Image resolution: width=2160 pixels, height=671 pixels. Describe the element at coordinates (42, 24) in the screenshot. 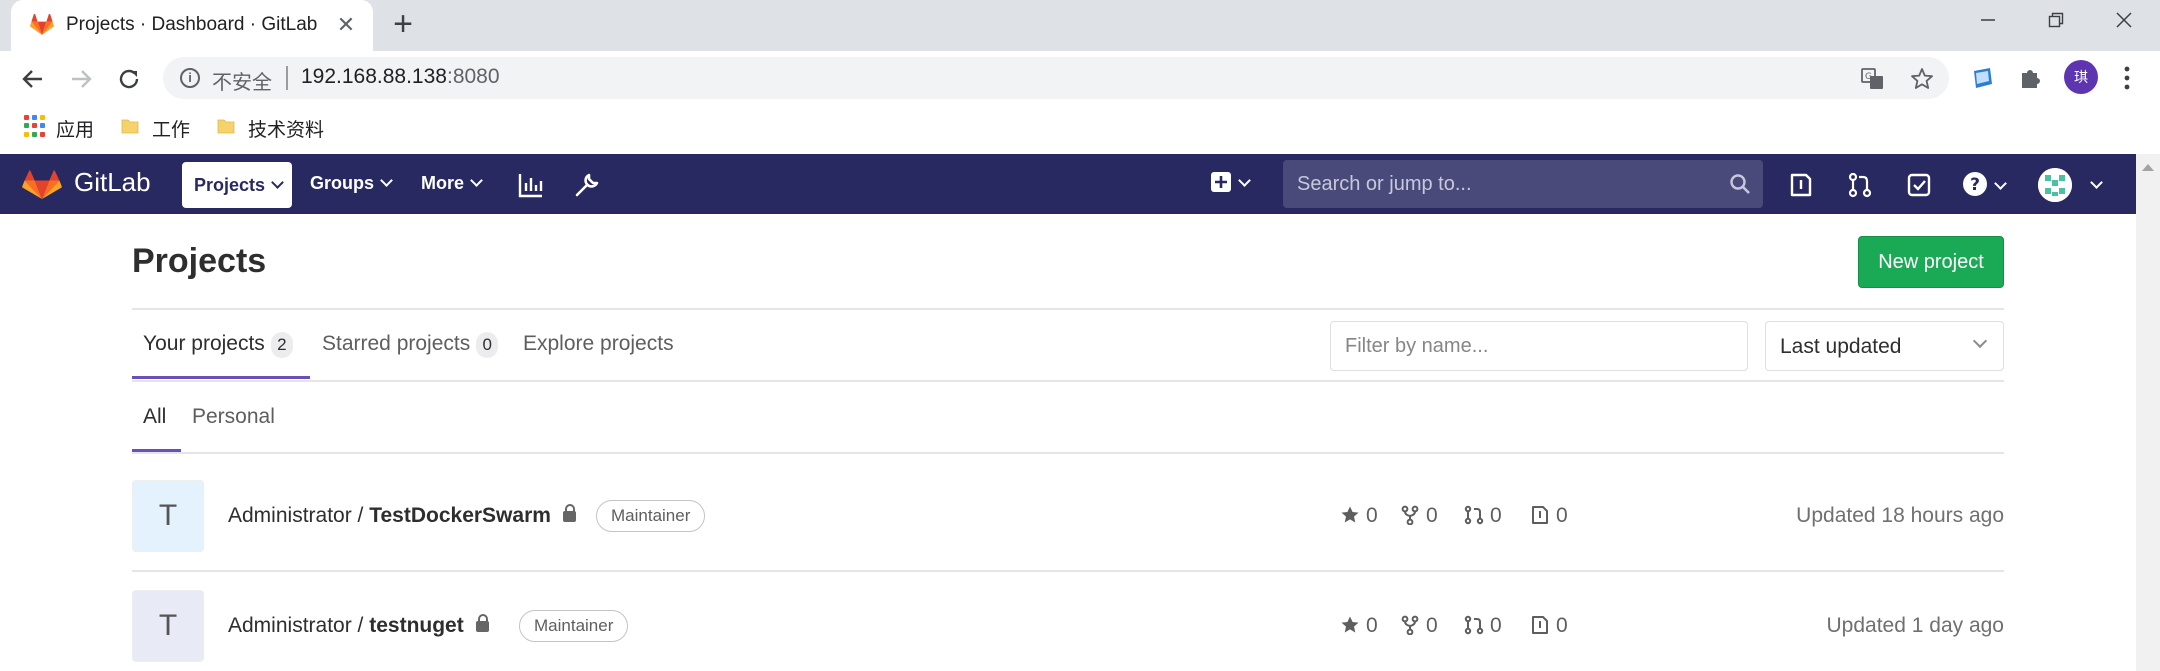

I see `gitlab-favicon-icon` at that location.